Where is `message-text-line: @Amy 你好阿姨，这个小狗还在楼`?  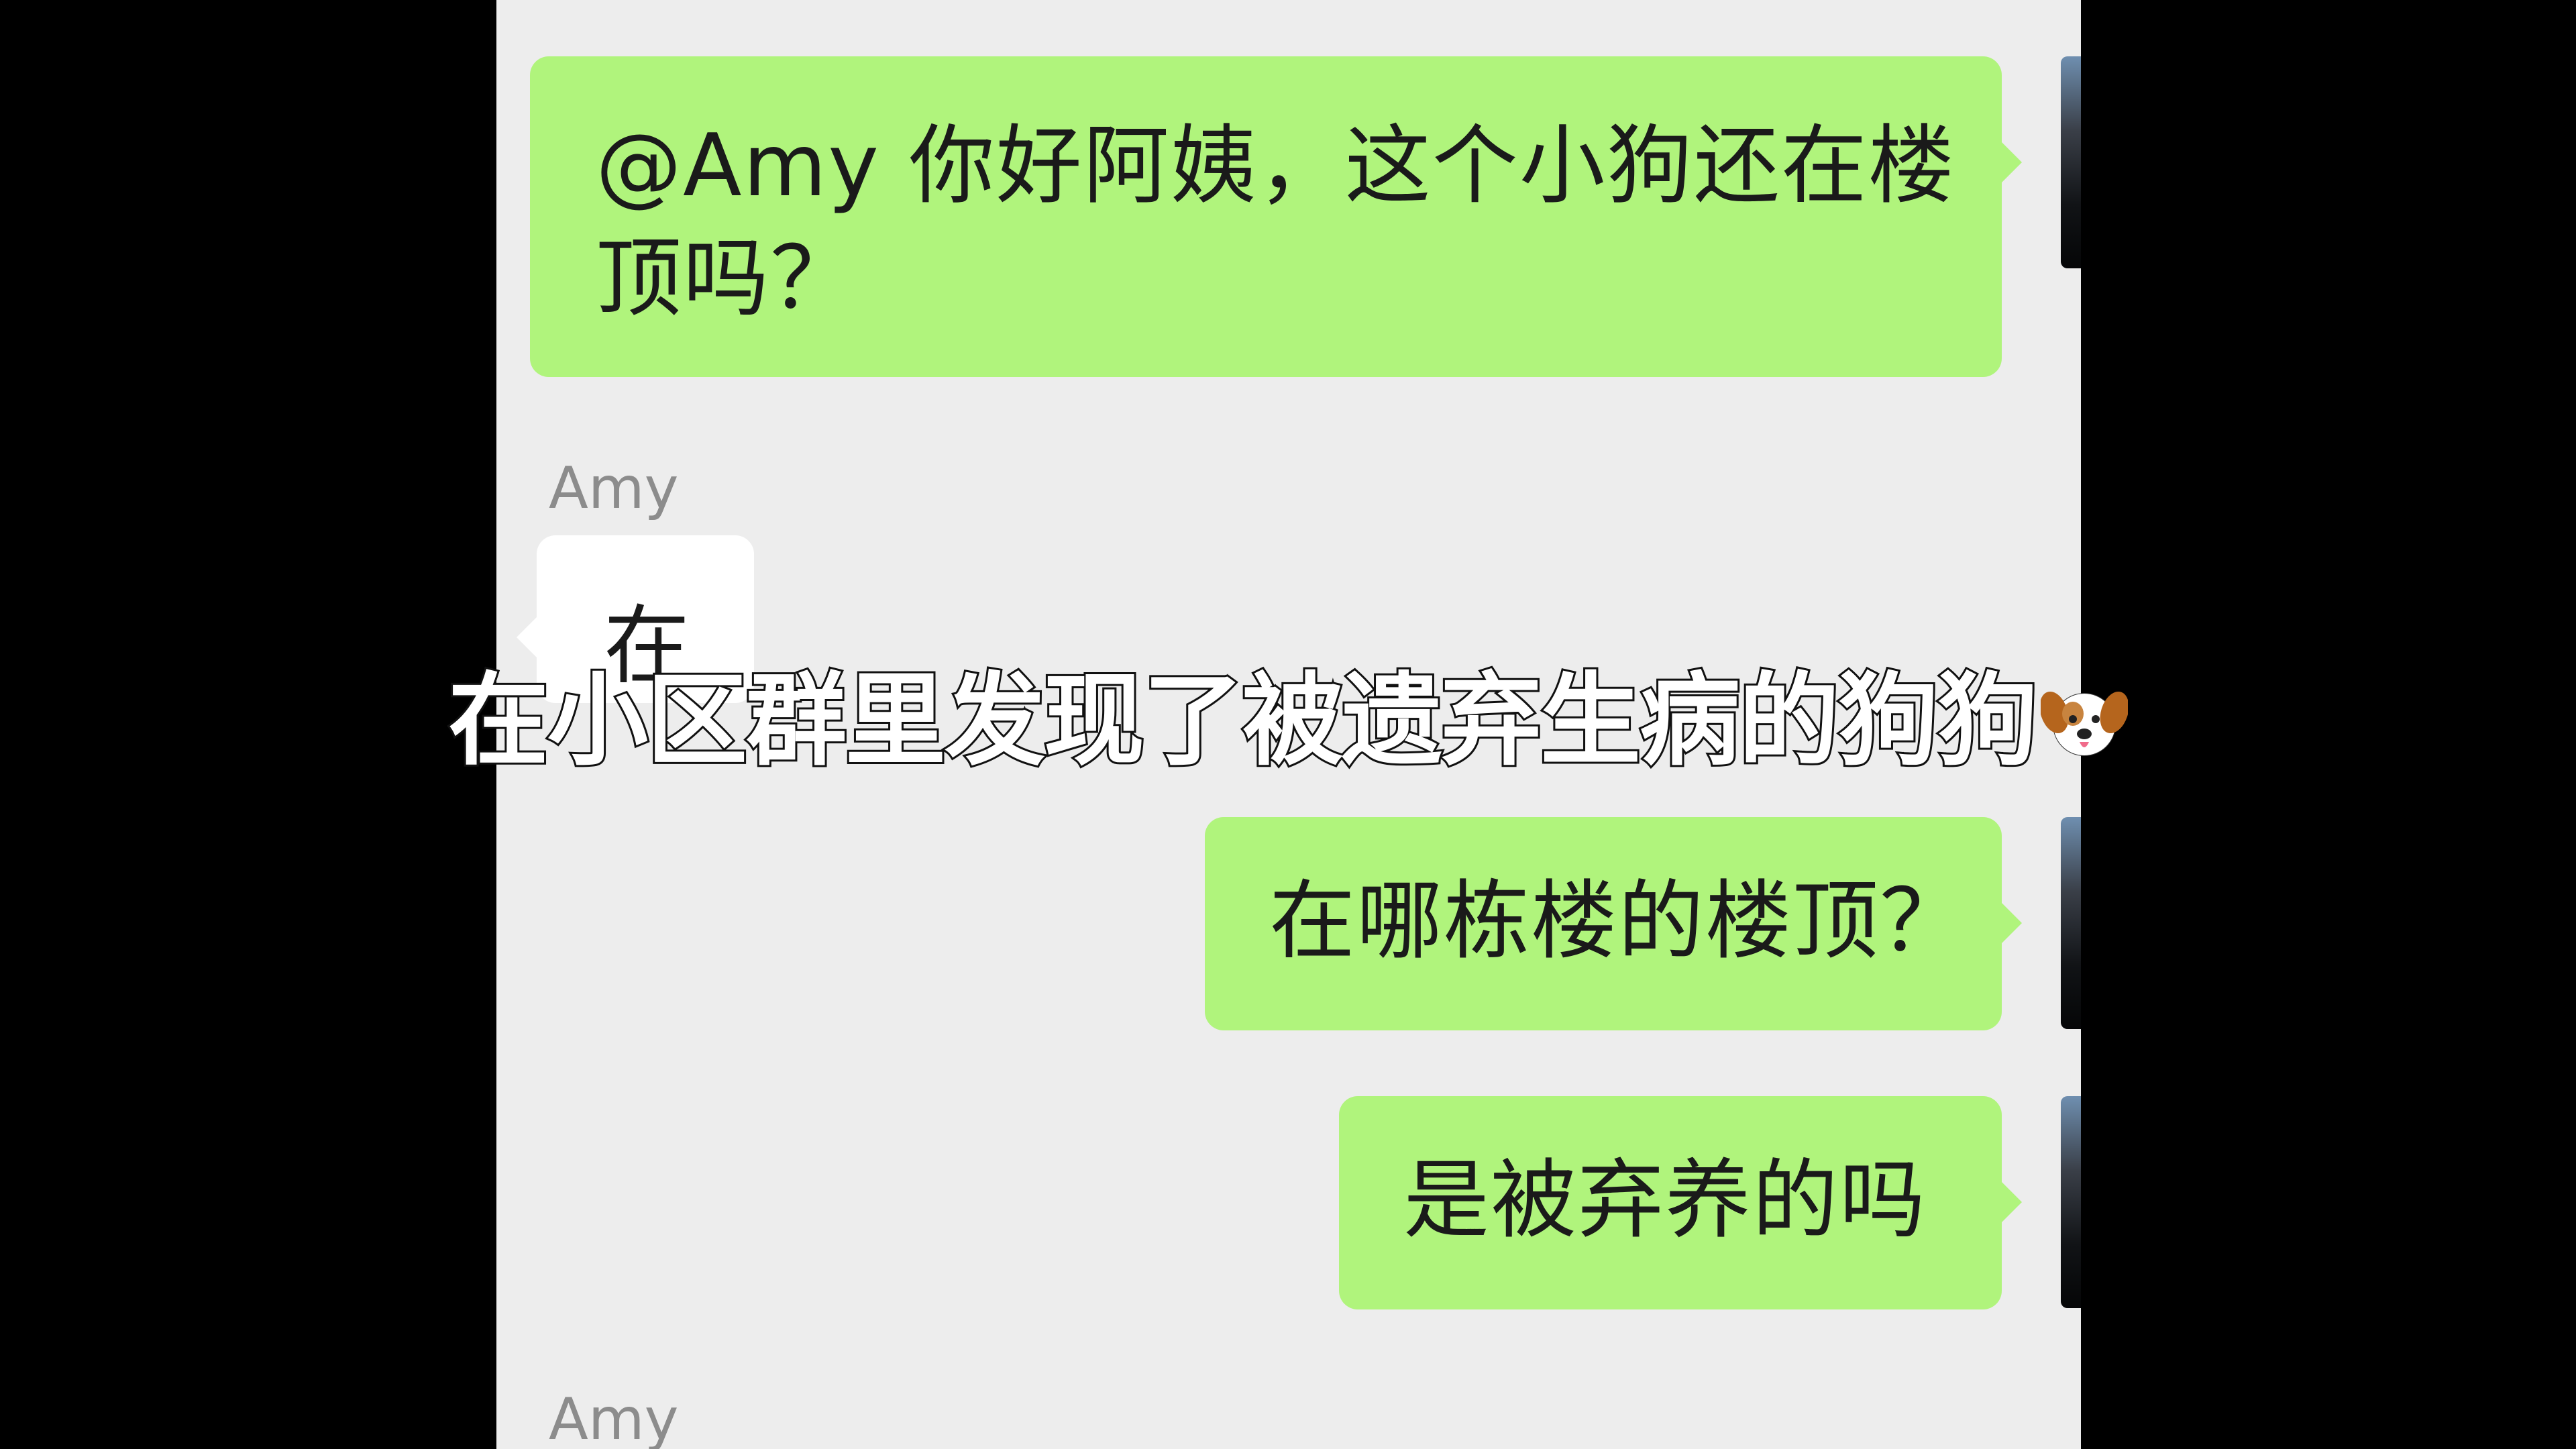 message-text-line: @Amy 你好阿姨，这个小狗还在楼 is located at coordinates (1275, 166).